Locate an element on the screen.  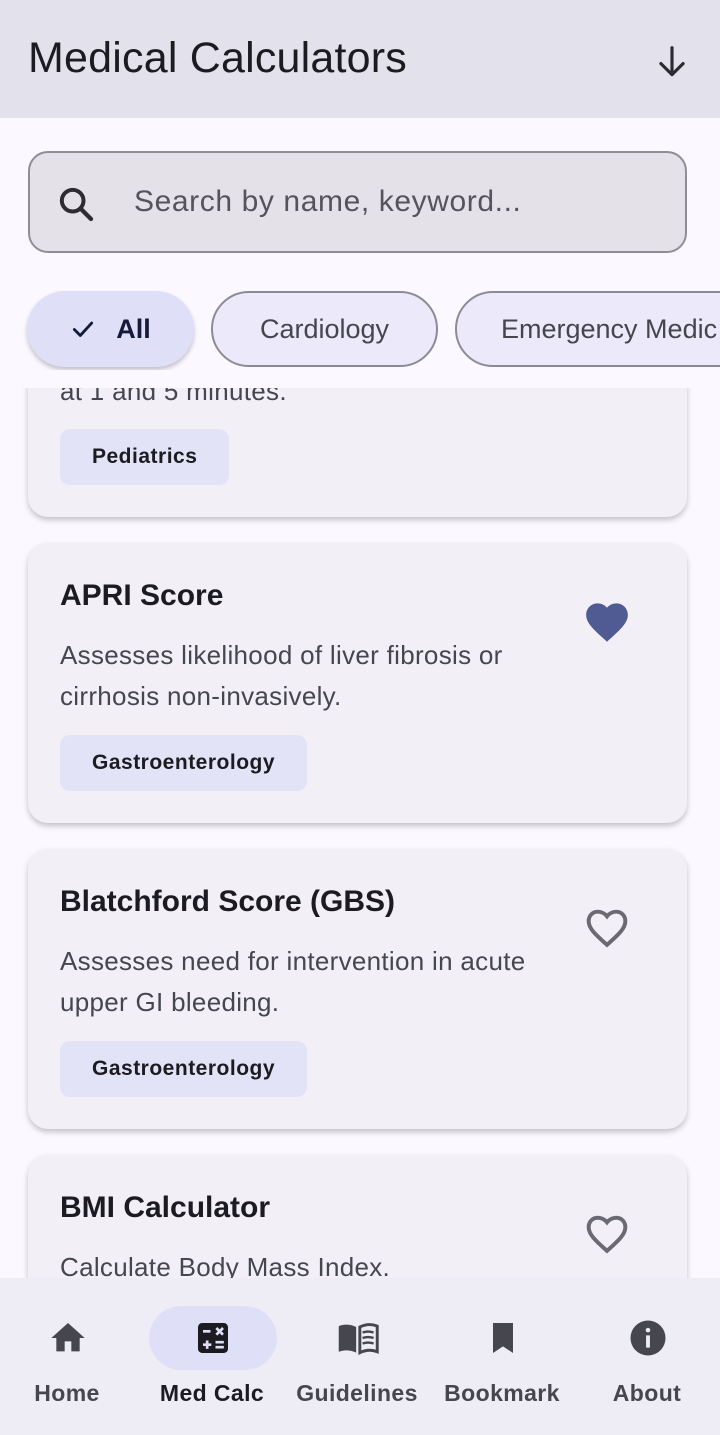
home-icon is located at coordinates (68, 1337).